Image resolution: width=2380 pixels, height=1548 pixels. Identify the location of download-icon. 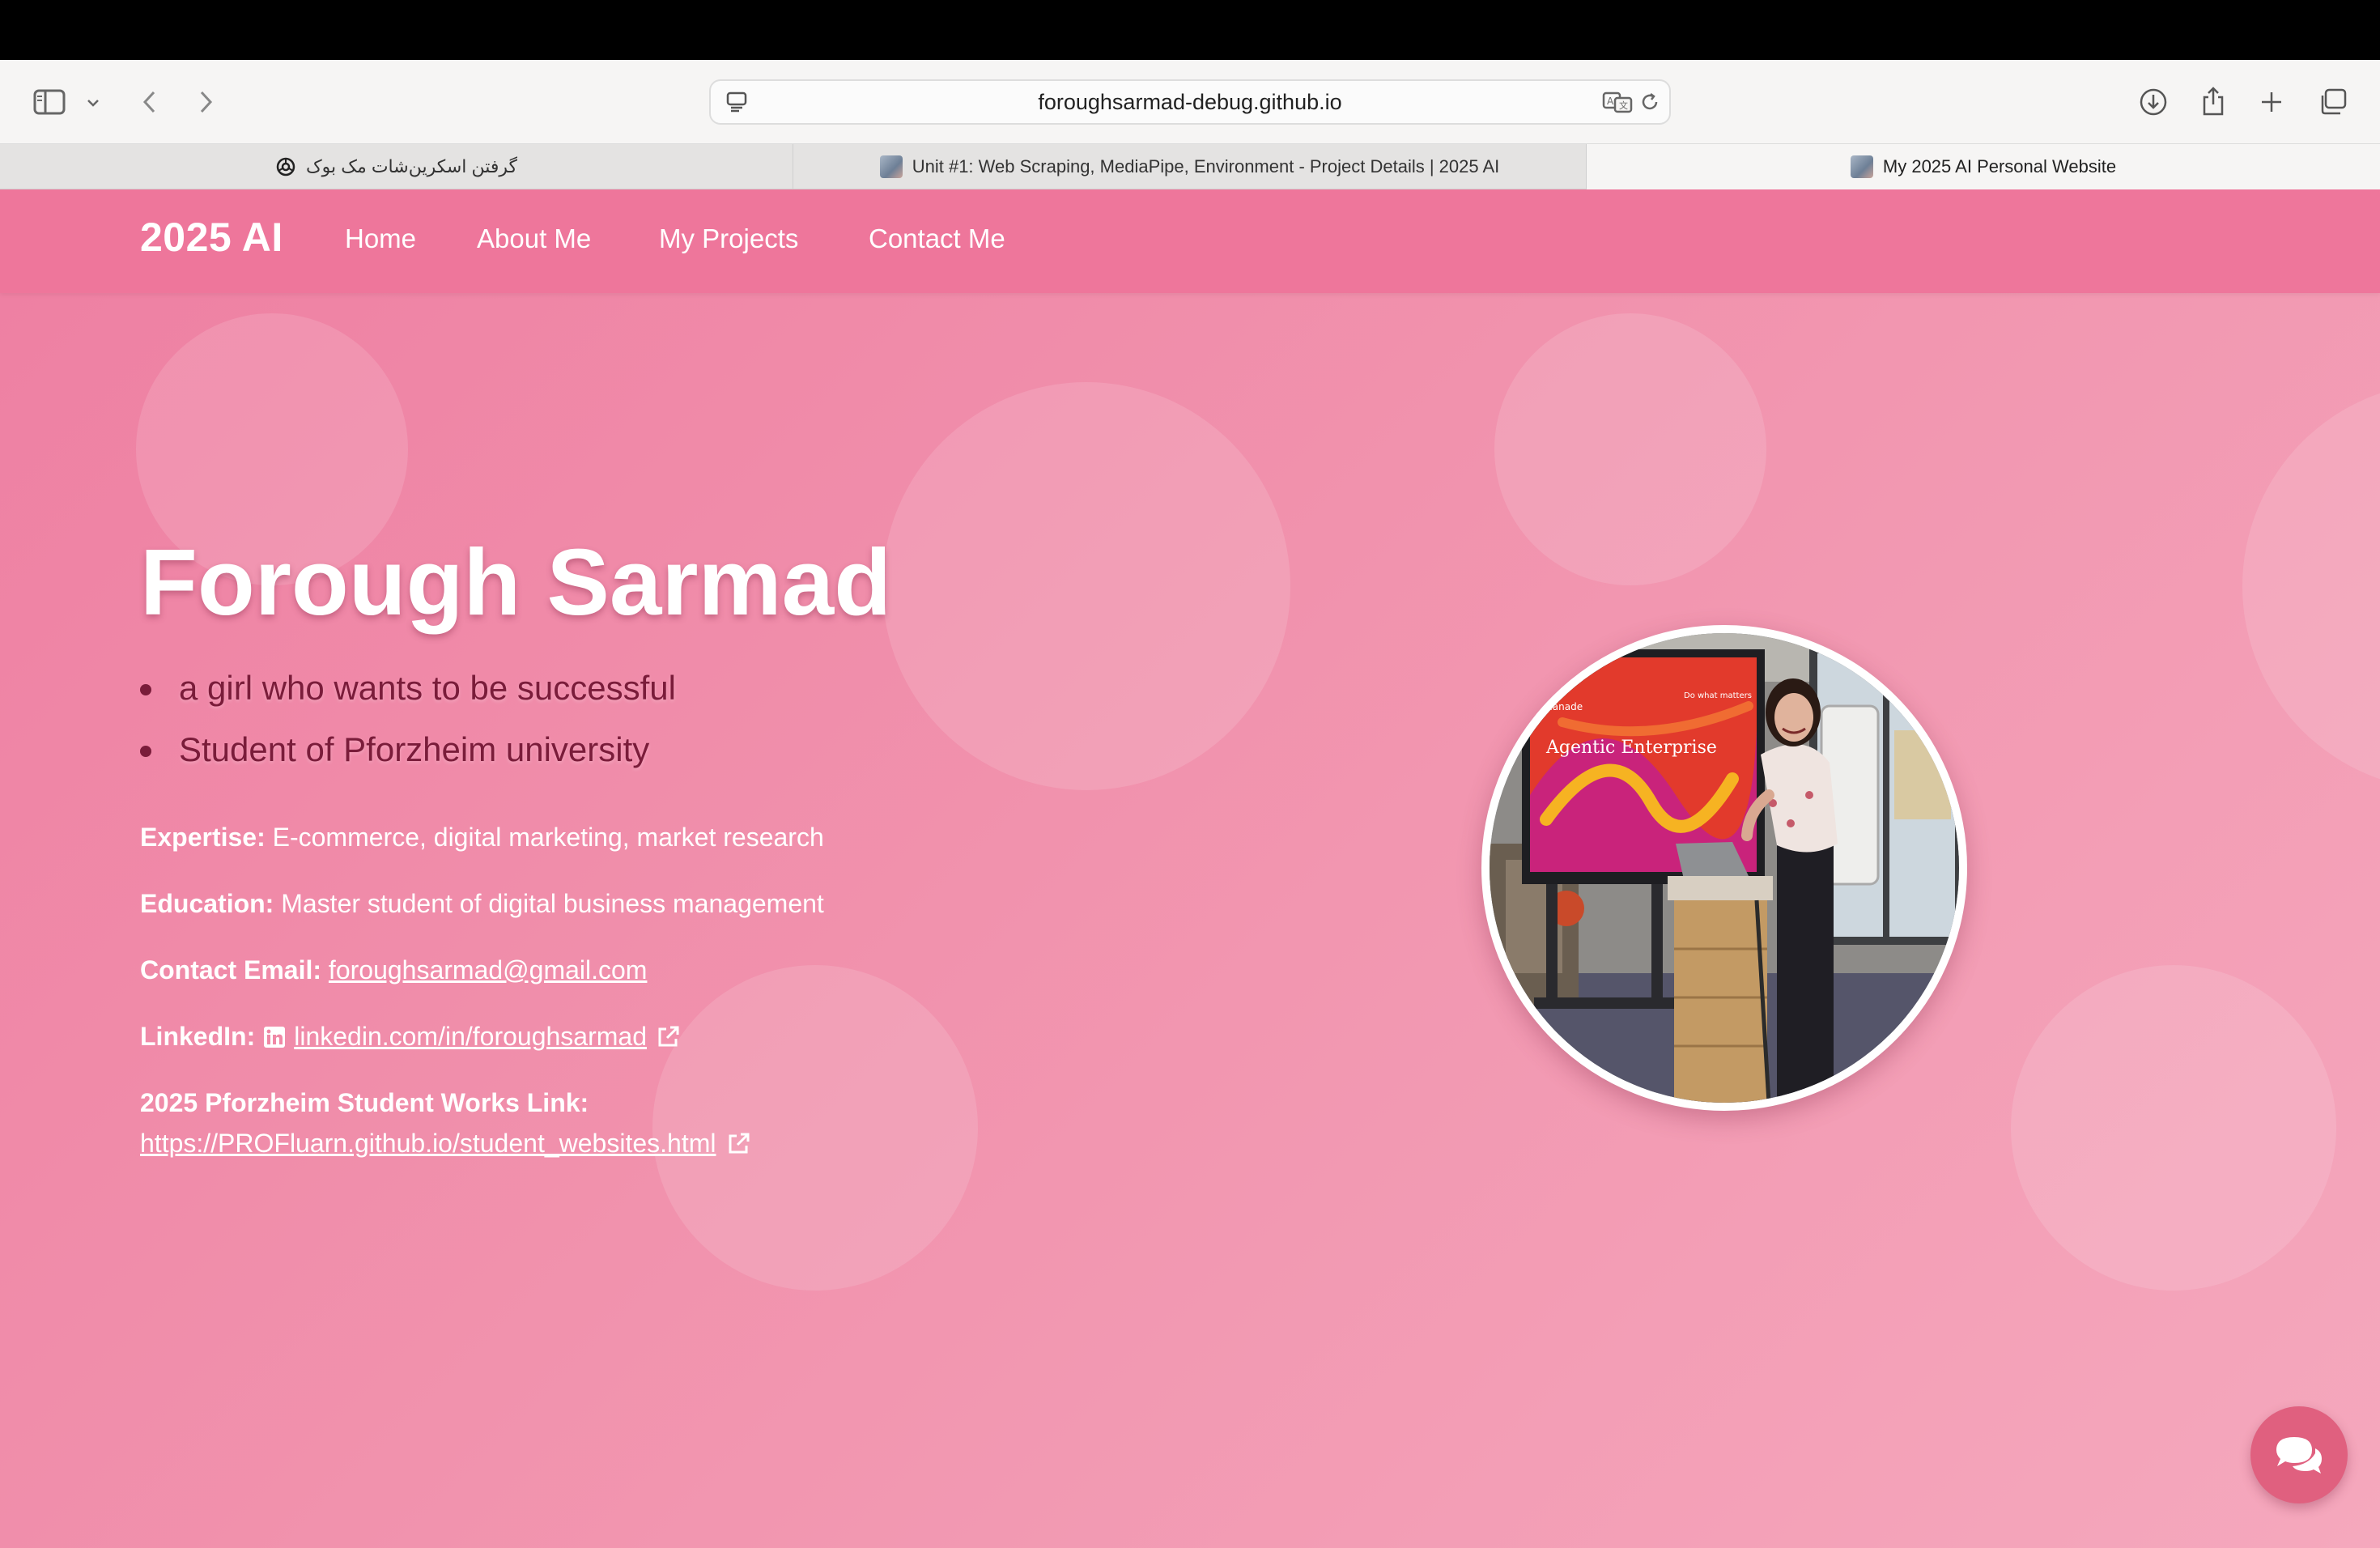
(2154, 102).